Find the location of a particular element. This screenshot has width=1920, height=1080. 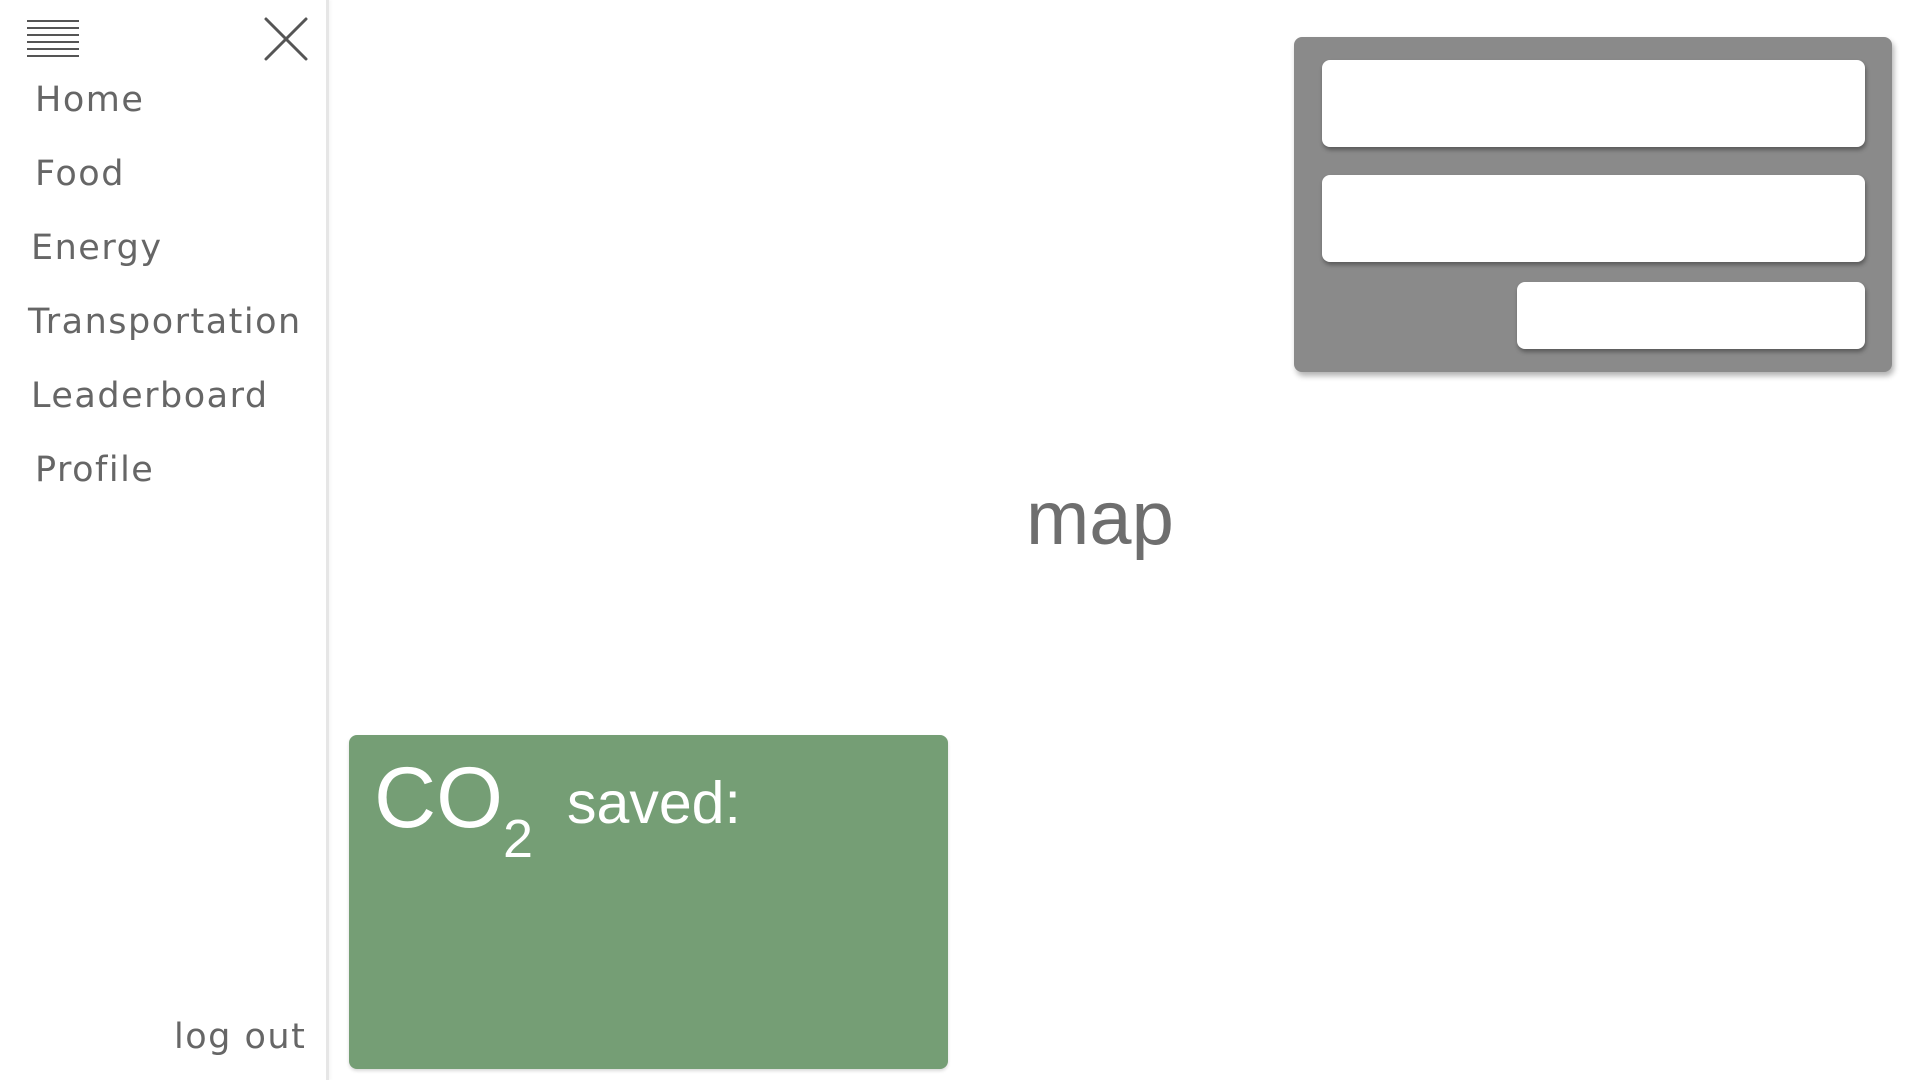

co2-saved-card: CO2 saved: is located at coordinates (648, 902).